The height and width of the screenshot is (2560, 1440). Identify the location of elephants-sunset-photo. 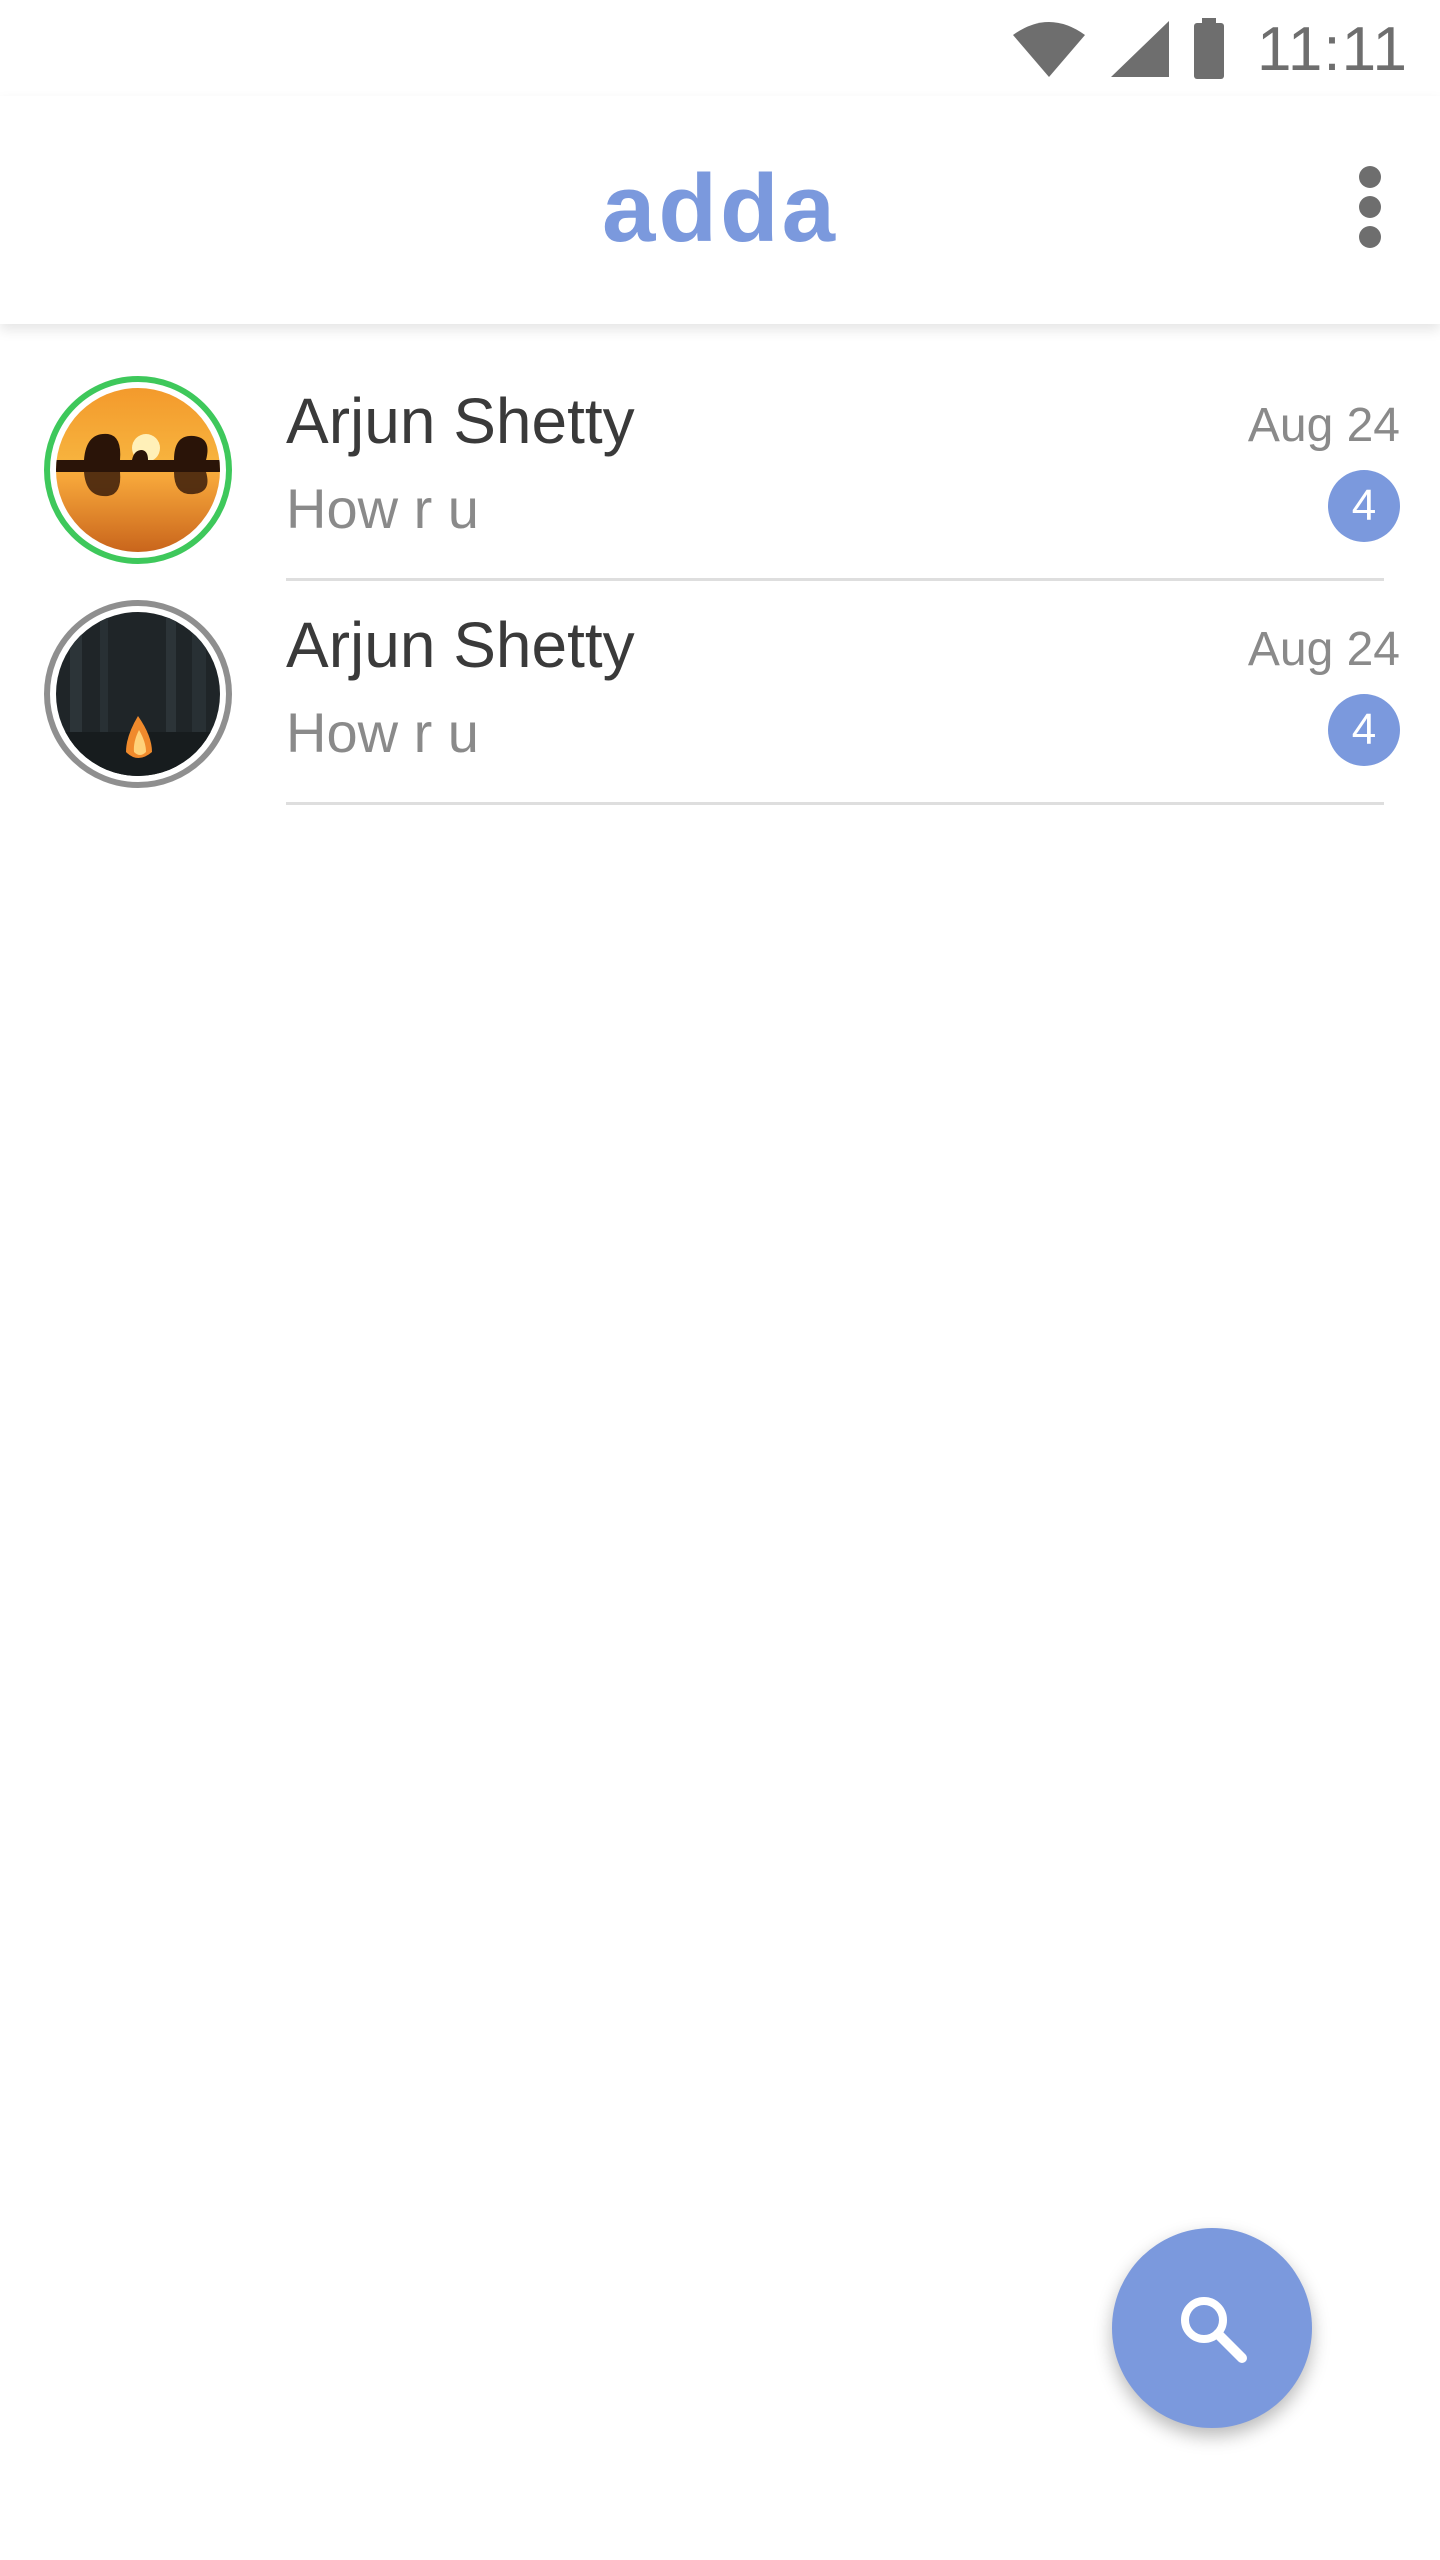
(138, 470).